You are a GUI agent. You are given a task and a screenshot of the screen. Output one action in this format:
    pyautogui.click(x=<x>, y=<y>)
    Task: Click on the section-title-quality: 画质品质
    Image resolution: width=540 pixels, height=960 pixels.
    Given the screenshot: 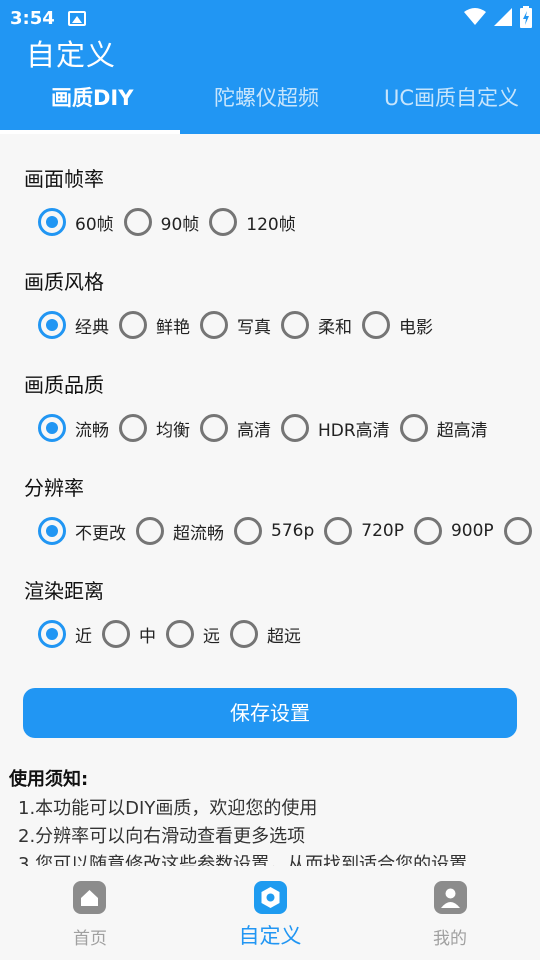 What is the action you would take?
    pyautogui.click(x=64, y=385)
    